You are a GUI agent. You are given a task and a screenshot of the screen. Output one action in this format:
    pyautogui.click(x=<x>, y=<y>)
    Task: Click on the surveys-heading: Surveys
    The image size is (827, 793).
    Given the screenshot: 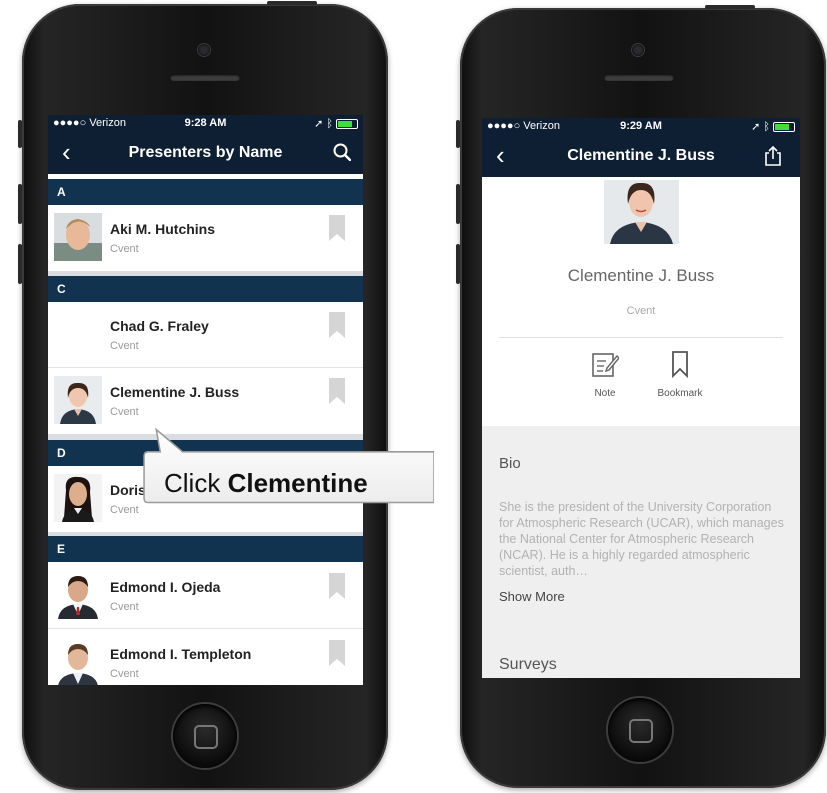 What is the action you would take?
    pyautogui.click(x=528, y=664)
    